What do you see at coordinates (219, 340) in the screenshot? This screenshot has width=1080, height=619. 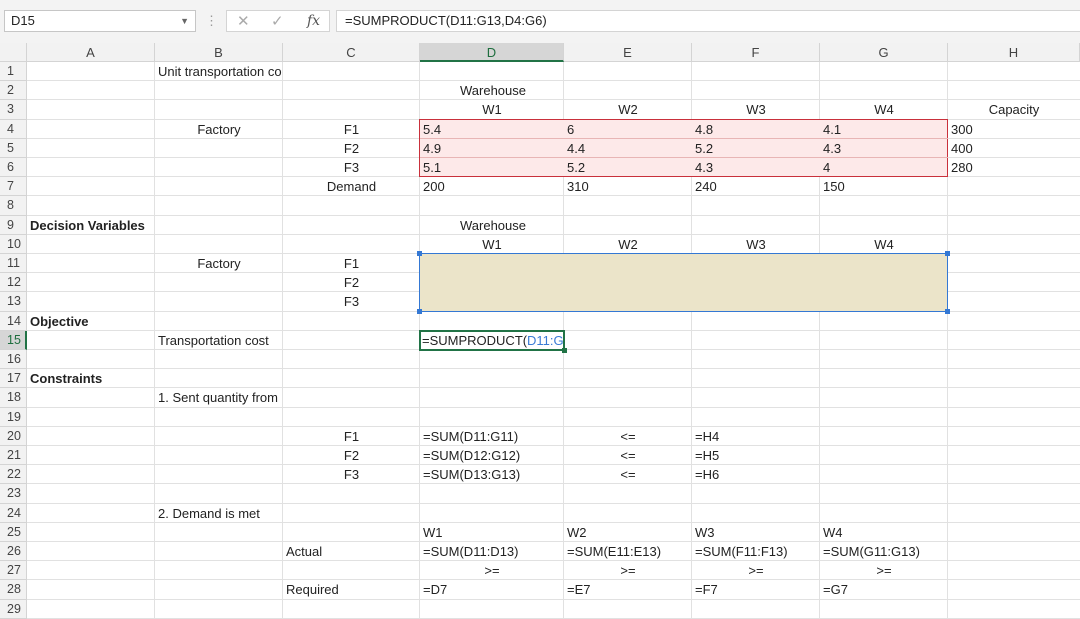 I see `cell-b15: Transportation cost` at bounding box center [219, 340].